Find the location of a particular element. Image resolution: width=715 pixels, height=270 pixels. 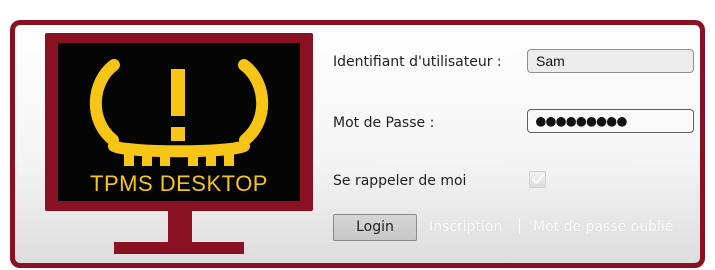

remember-checkbox is located at coordinates (537, 179).